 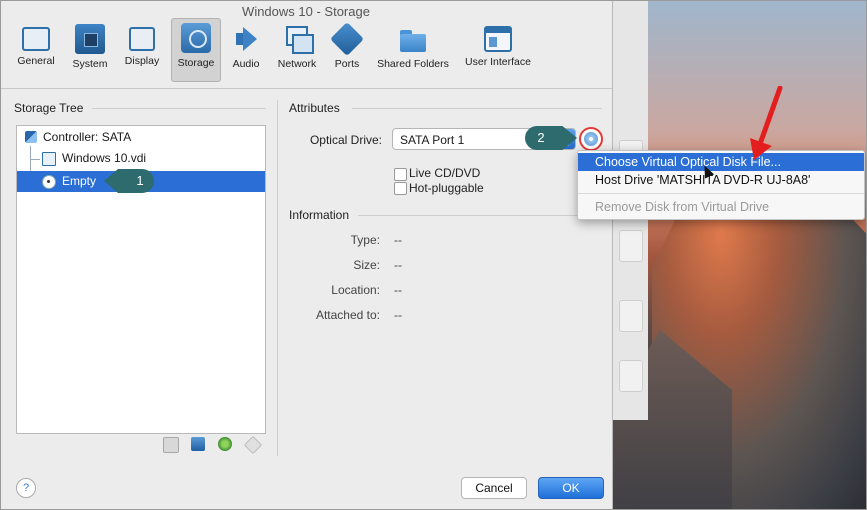 What do you see at coordinates (90, 39) in the screenshot?
I see `chip-icon` at bounding box center [90, 39].